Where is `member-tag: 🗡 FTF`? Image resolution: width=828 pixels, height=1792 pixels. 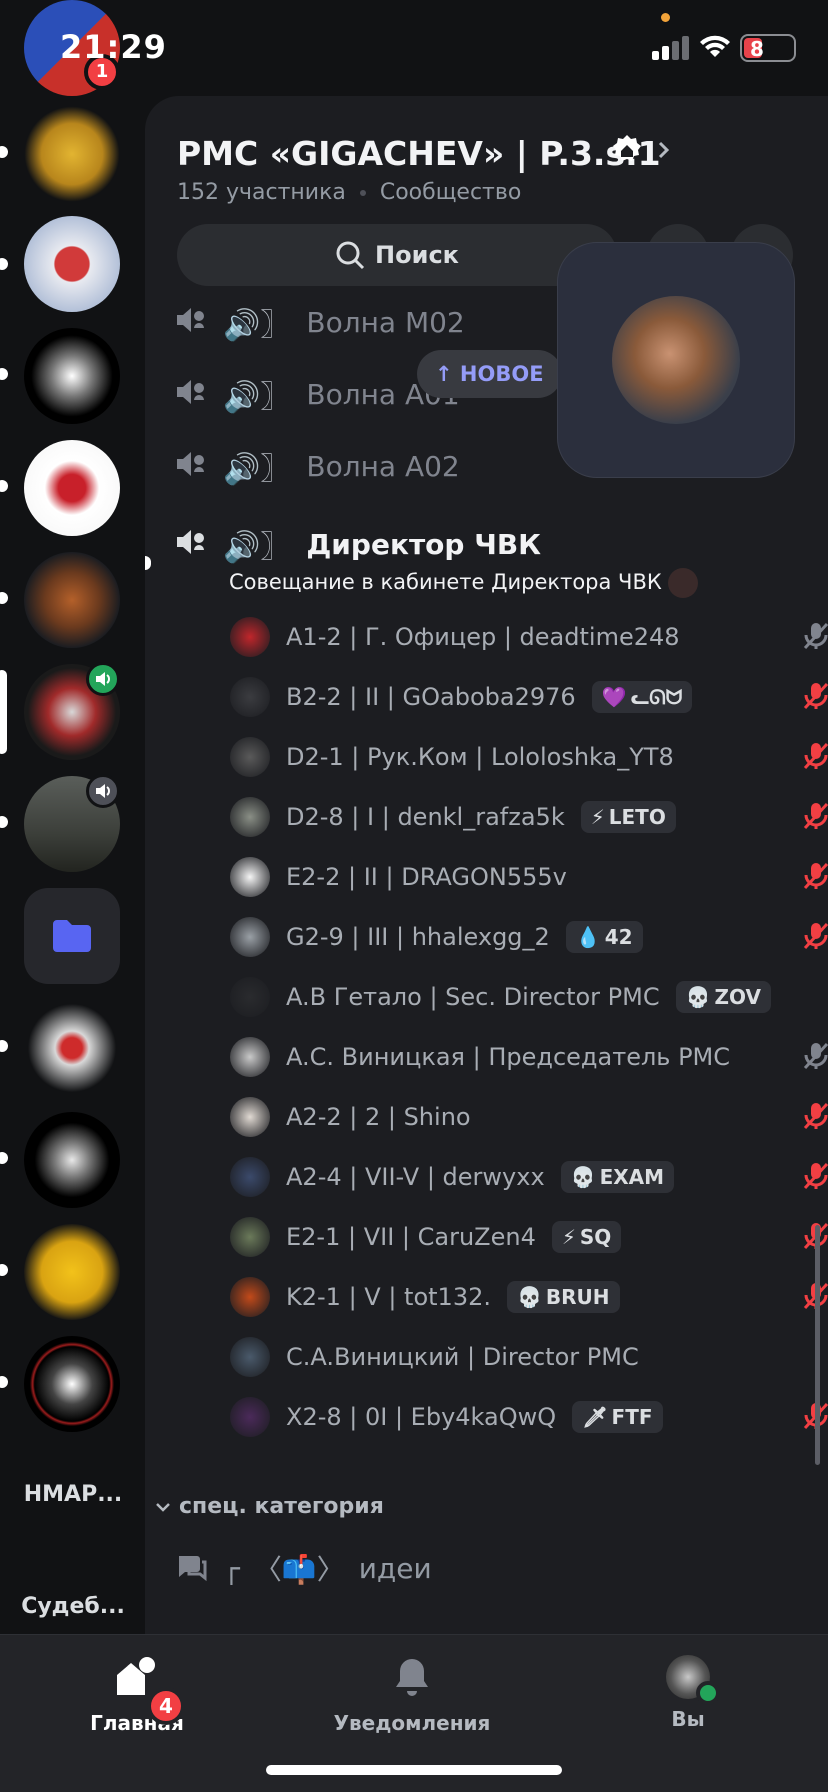 member-tag: 🗡 FTF is located at coordinates (617, 1417).